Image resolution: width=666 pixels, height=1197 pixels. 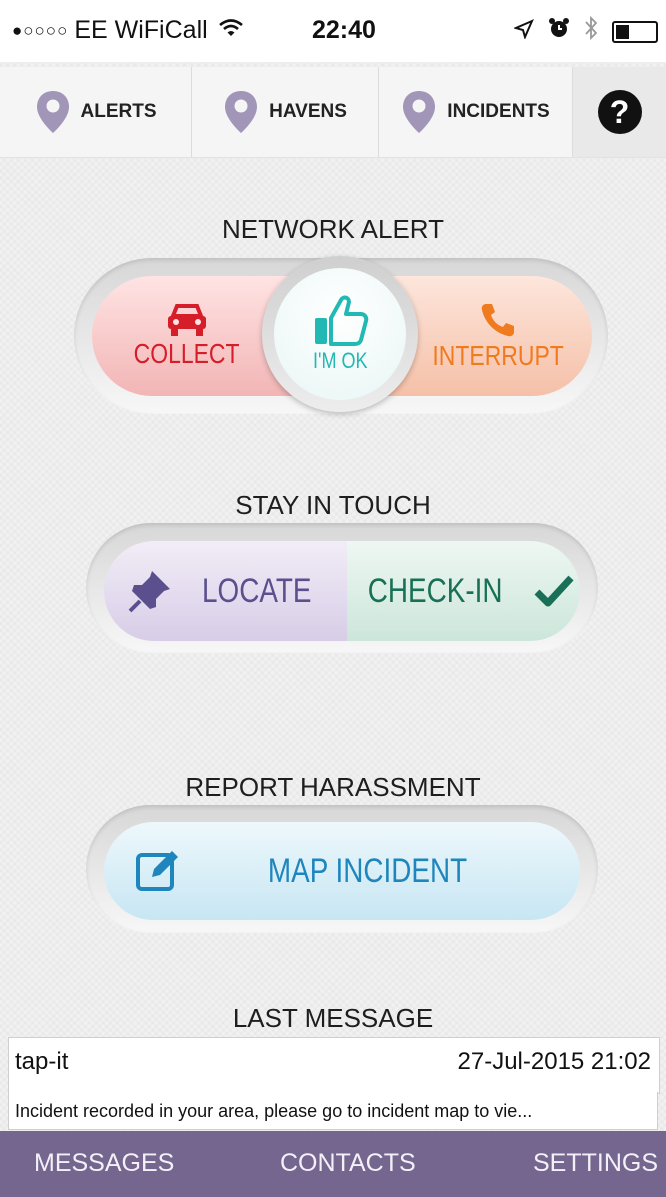 I want to click on carrier-info: ●○○○○ EE WiFiCall, so click(x=128, y=30).